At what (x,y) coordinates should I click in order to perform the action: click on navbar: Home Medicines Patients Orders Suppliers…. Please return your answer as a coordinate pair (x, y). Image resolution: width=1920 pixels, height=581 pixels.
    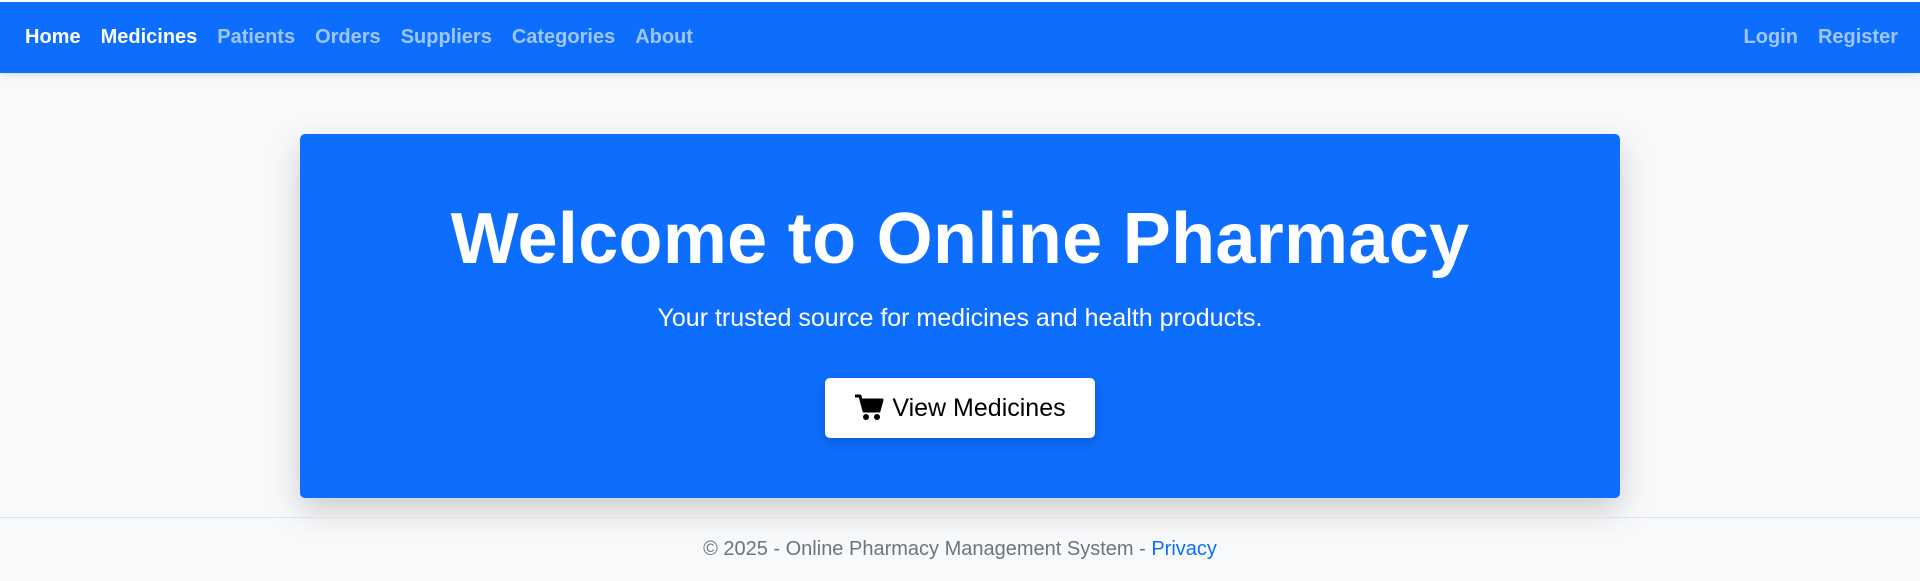
    Looking at the image, I should click on (960, 37).